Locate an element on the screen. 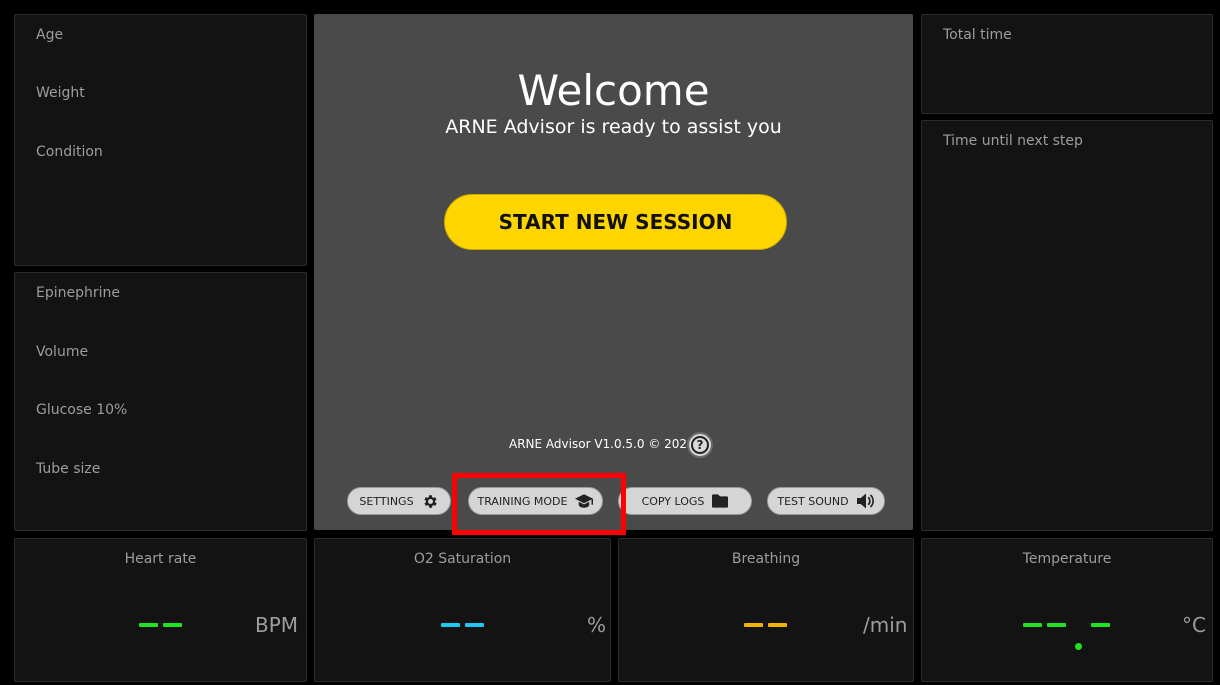 This screenshot has height=685, width=1220. gear-icon is located at coordinates (430, 501).